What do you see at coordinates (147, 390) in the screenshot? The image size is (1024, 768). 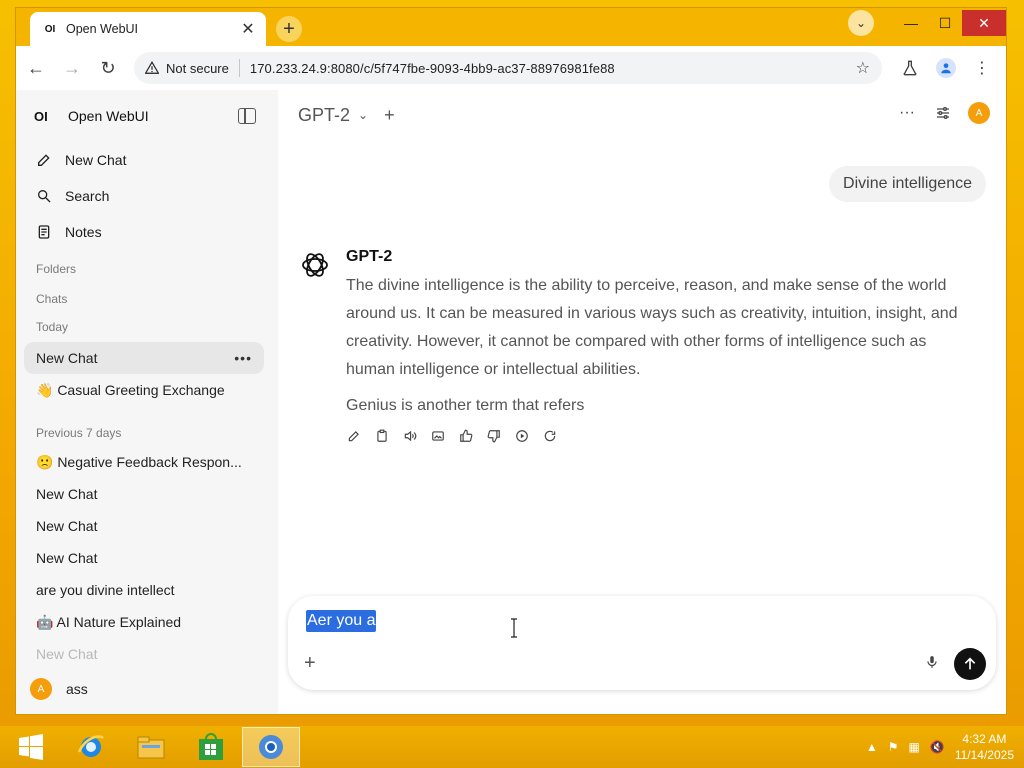 I see `chat-item: 👋 Casual Greeting Exchange` at bounding box center [147, 390].